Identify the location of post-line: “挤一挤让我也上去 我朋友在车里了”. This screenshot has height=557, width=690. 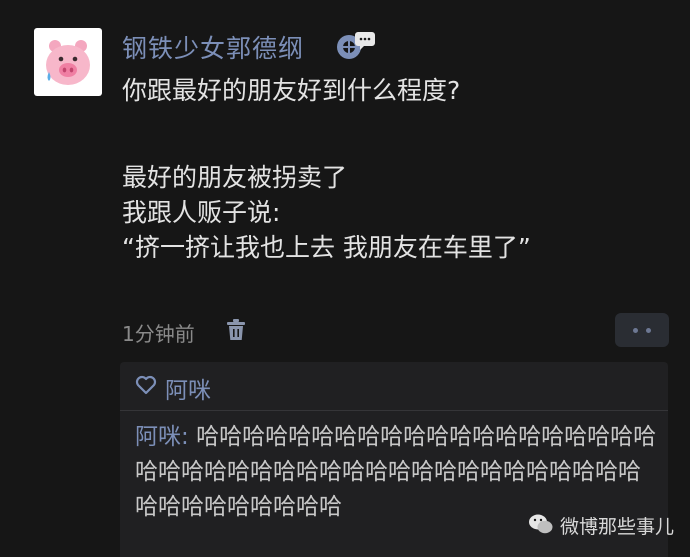
(326, 247).